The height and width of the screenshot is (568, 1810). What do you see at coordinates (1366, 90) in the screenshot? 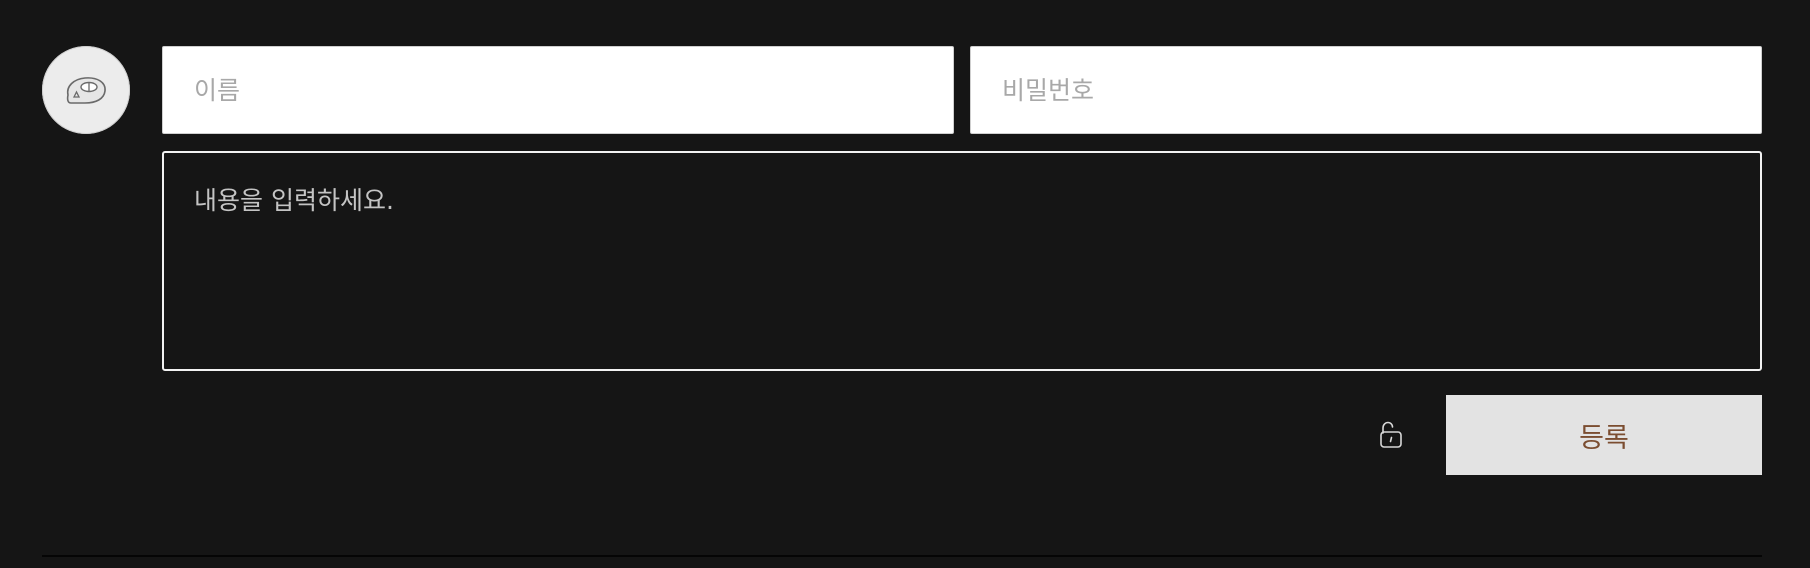
I see `password-input` at bounding box center [1366, 90].